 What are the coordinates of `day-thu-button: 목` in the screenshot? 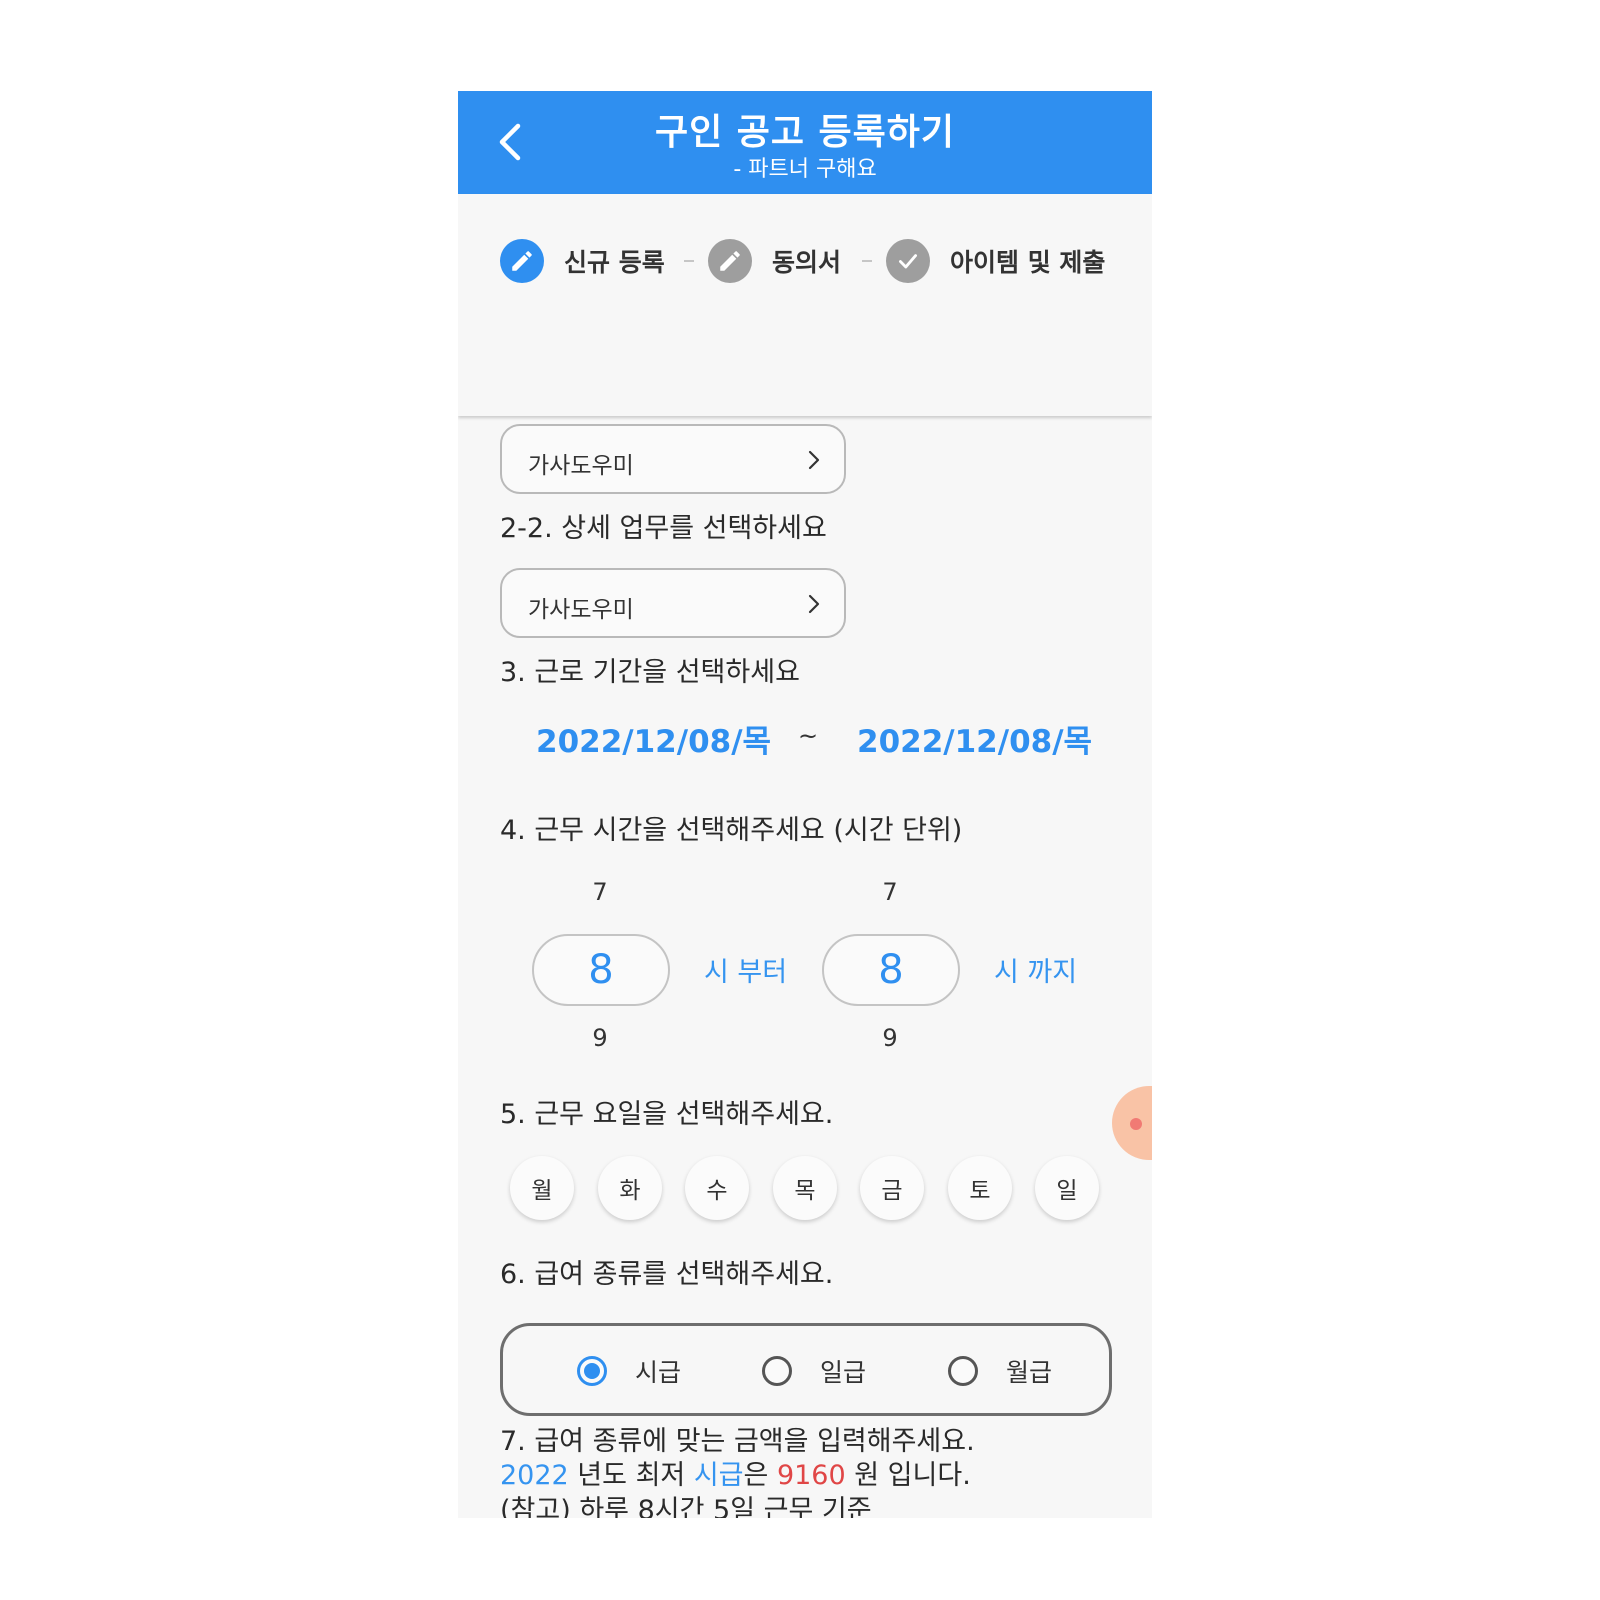 It's located at (805, 1188).